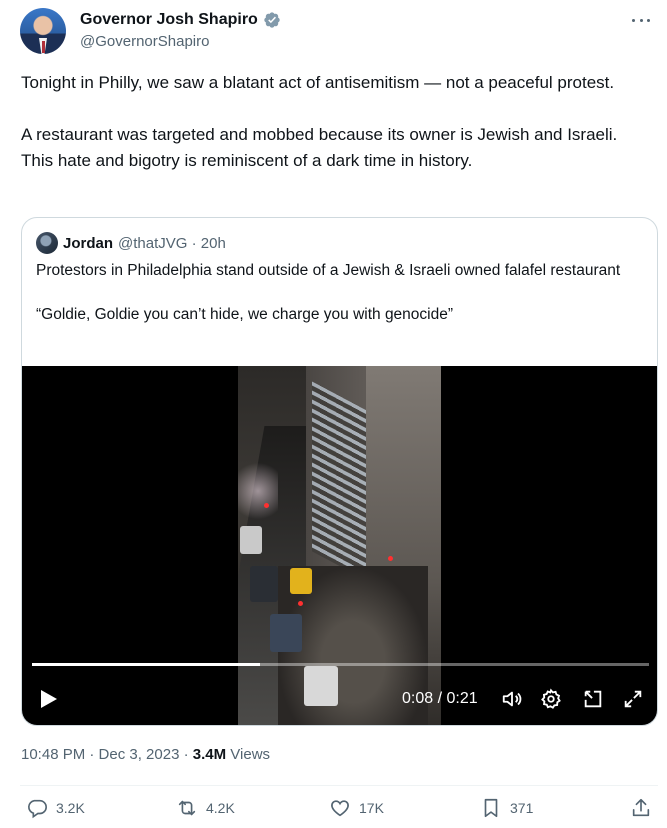 This screenshot has width=667, height=828. Describe the element at coordinates (172, 243) in the screenshot. I see `quoted-author-handle-time: @thatJVG · 20h` at that location.